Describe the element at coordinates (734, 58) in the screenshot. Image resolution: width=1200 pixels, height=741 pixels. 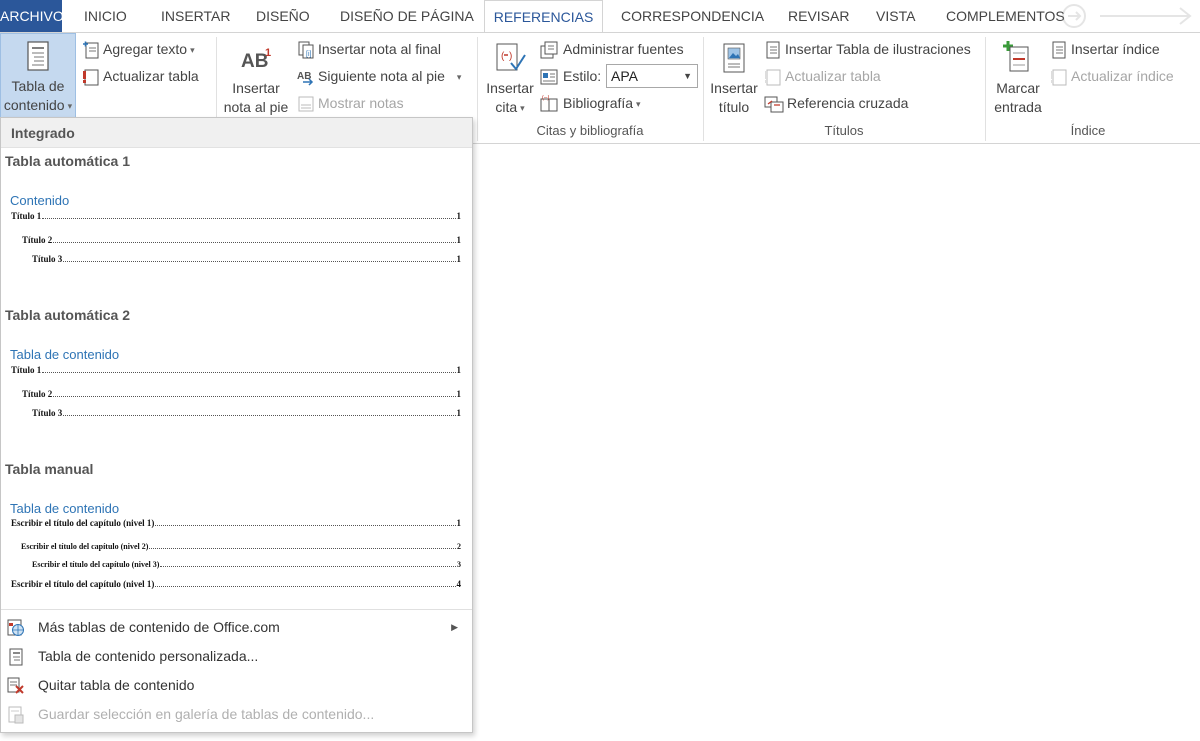
I see `insert-caption-icon` at that location.